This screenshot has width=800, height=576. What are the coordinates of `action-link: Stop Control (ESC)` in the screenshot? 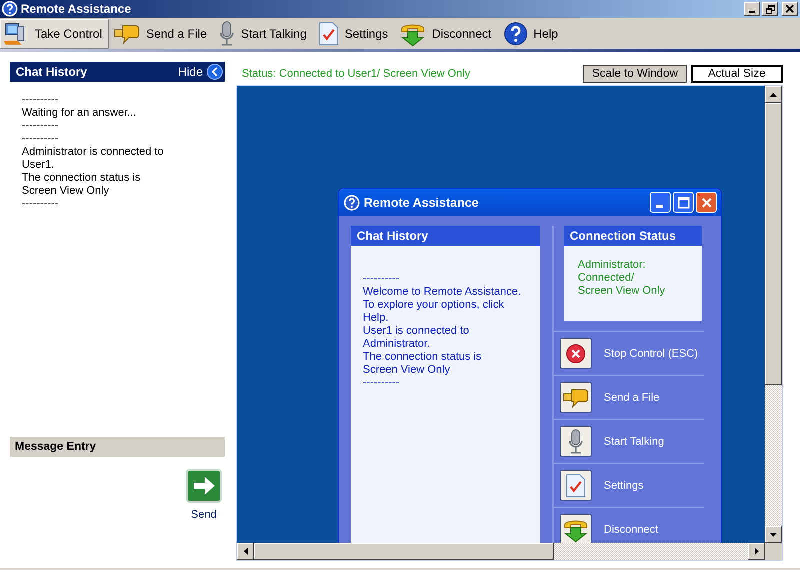 It's located at (651, 354).